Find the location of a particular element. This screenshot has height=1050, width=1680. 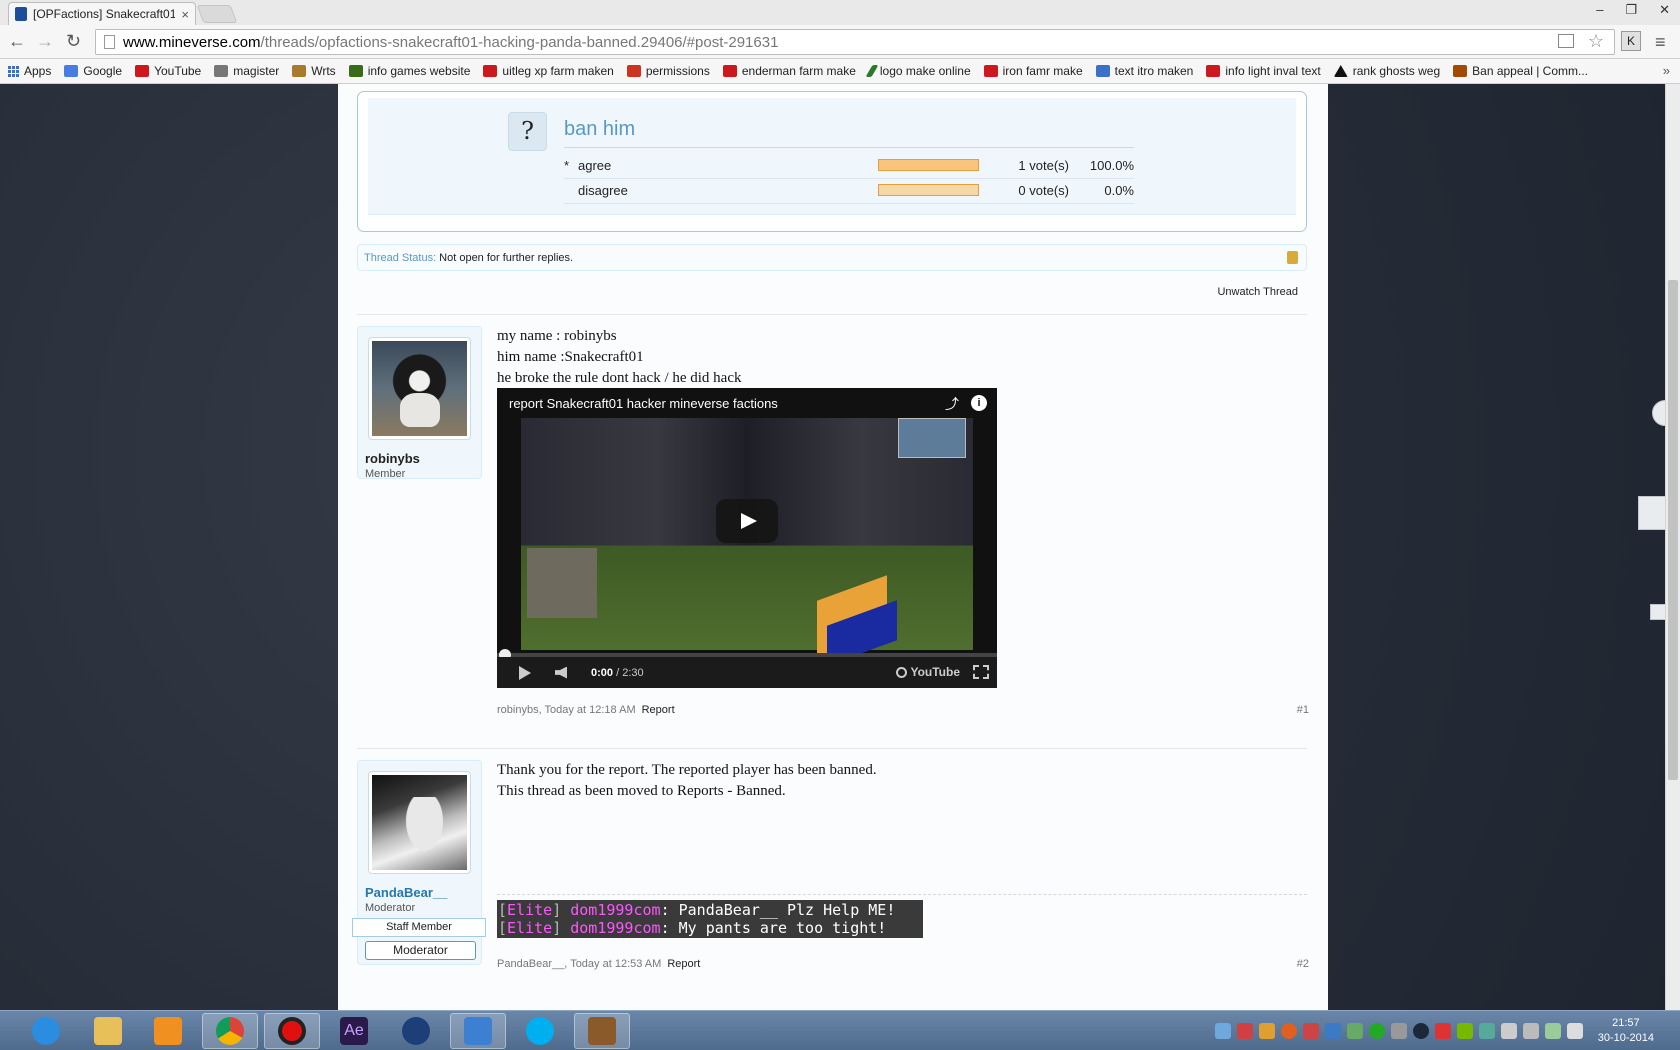

taskbar-after-effects: Ae is located at coordinates (354, 1031).